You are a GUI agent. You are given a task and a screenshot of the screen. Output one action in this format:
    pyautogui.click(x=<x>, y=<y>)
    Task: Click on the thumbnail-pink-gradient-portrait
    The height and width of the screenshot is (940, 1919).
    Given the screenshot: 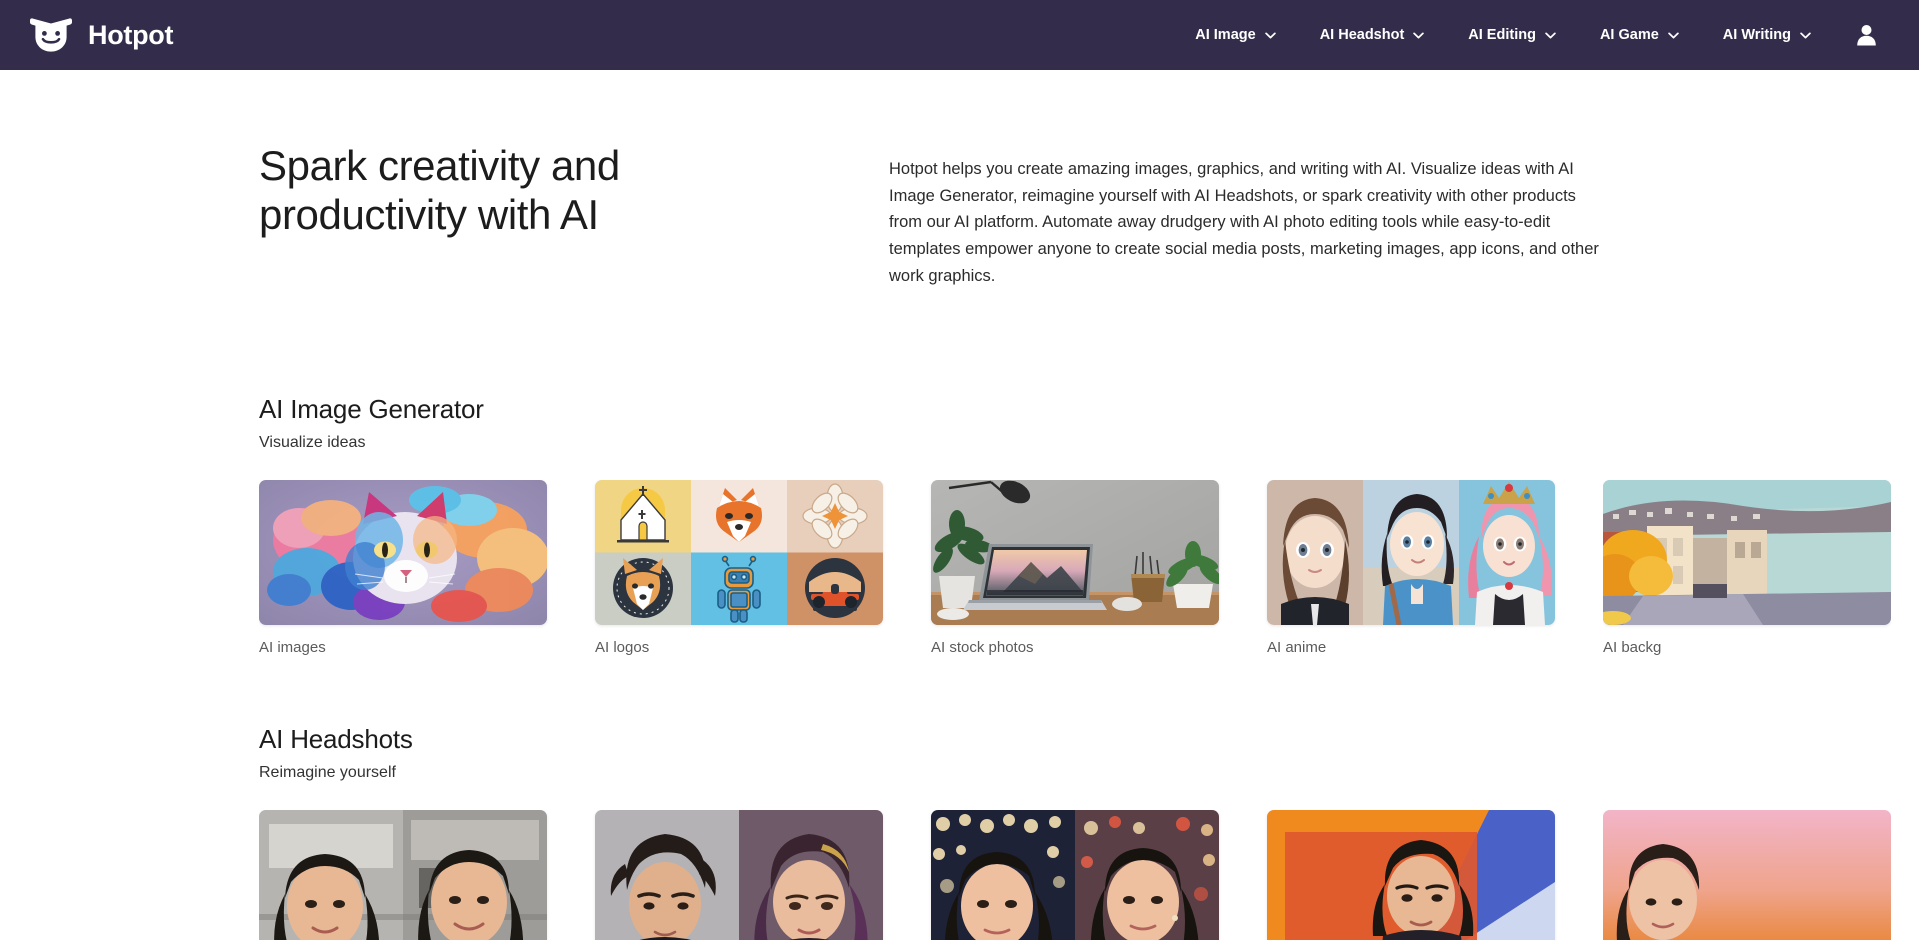 What is the action you would take?
    pyautogui.click(x=1747, y=874)
    